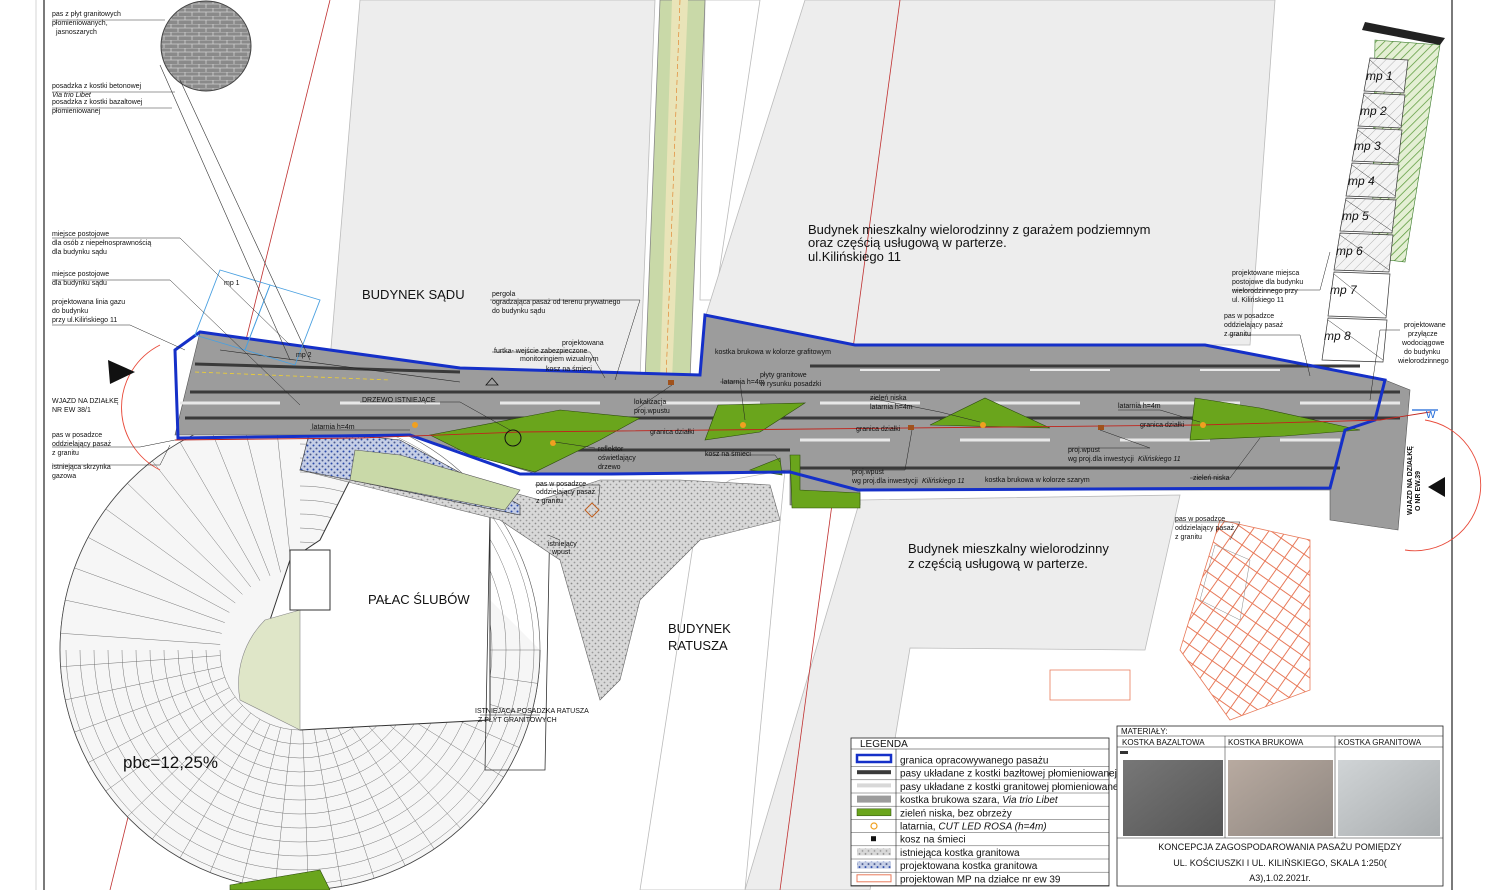 This screenshot has height=890, width=1488. Describe the element at coordinates (969, 866) in the screenshot. I see `legend-label: projektowana kostka granitowa` at that location.